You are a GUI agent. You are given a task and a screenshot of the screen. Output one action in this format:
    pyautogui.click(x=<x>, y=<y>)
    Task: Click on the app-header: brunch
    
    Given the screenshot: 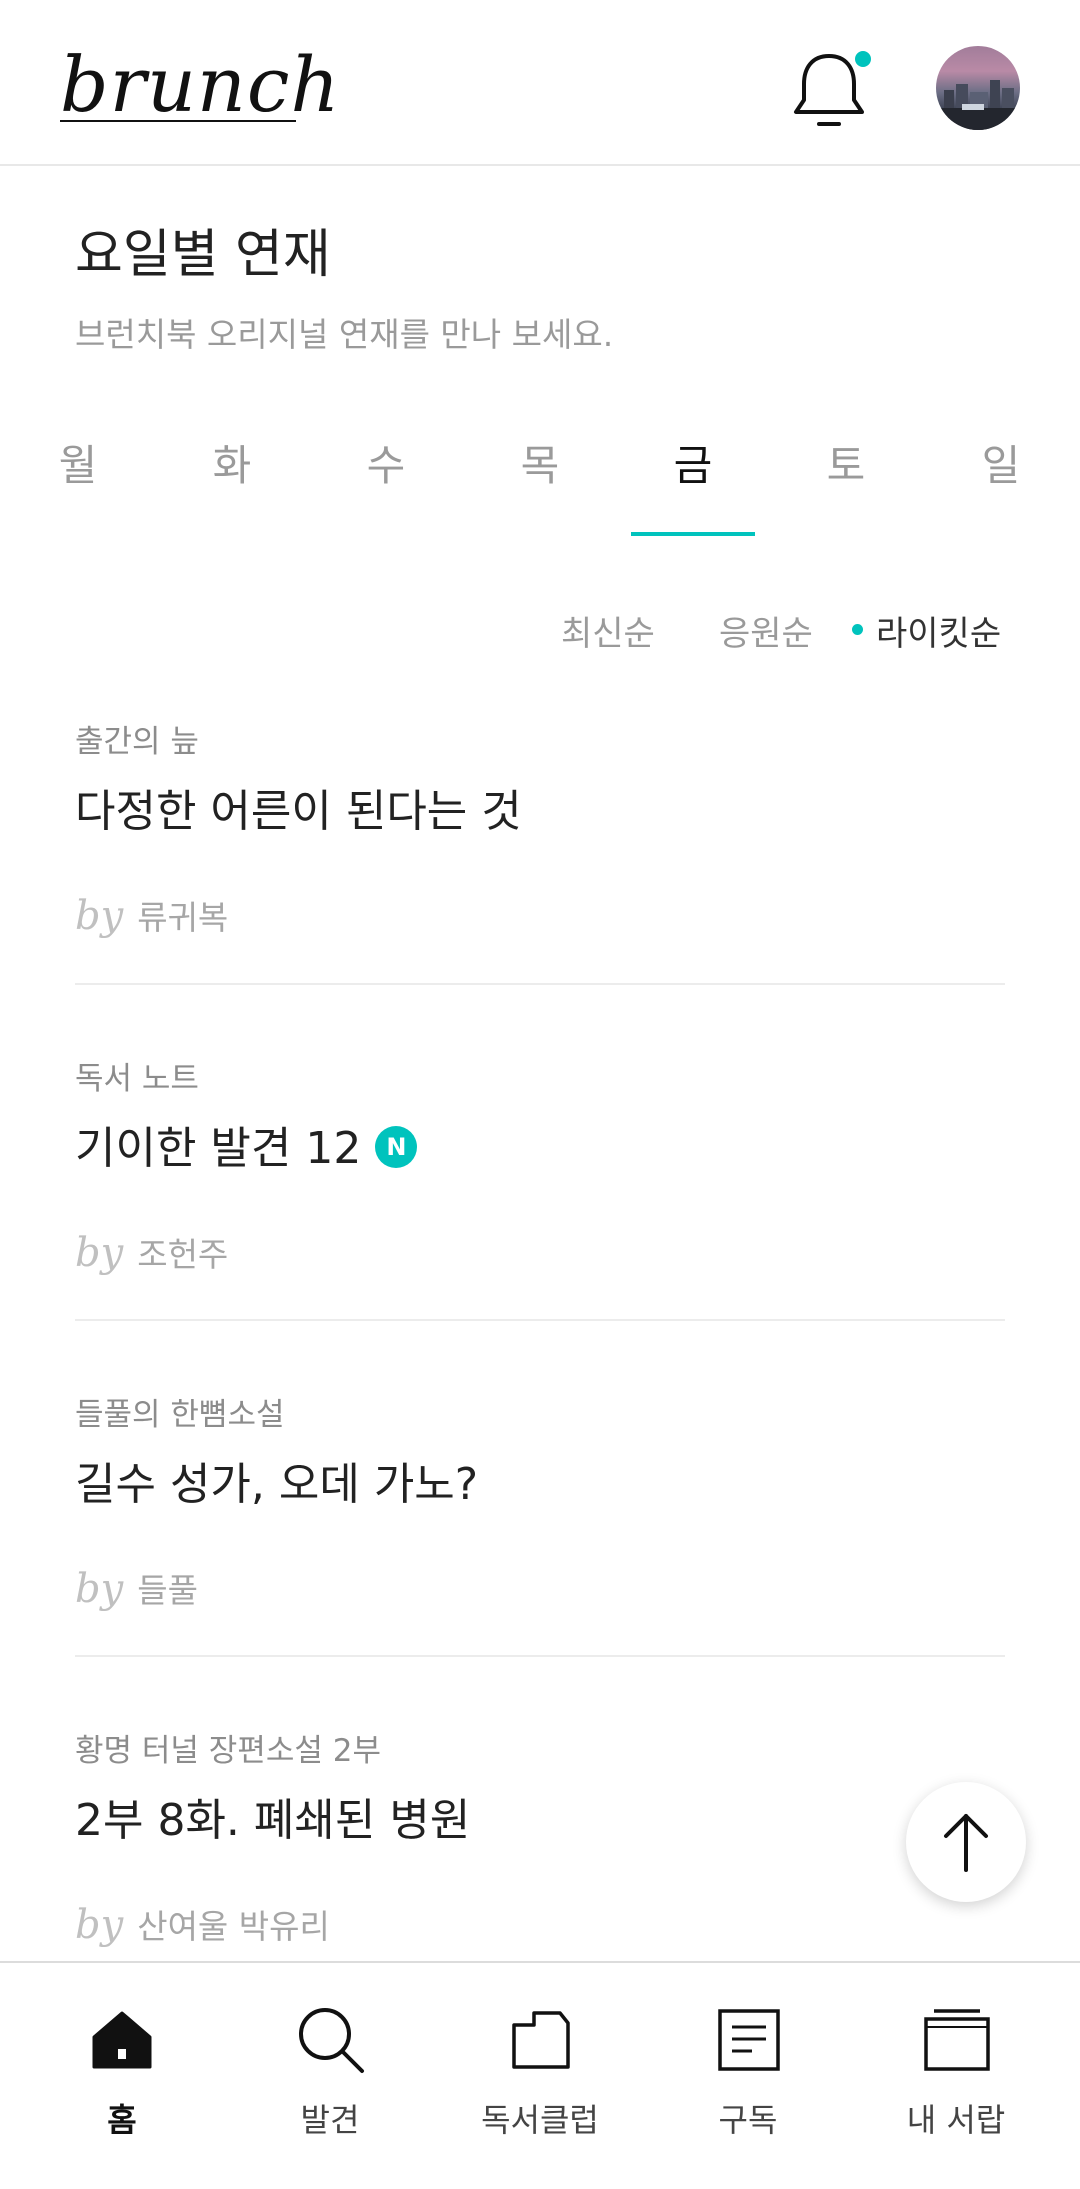 What is the action you would take?
    pyautogui.click(x=540, y=83)
    